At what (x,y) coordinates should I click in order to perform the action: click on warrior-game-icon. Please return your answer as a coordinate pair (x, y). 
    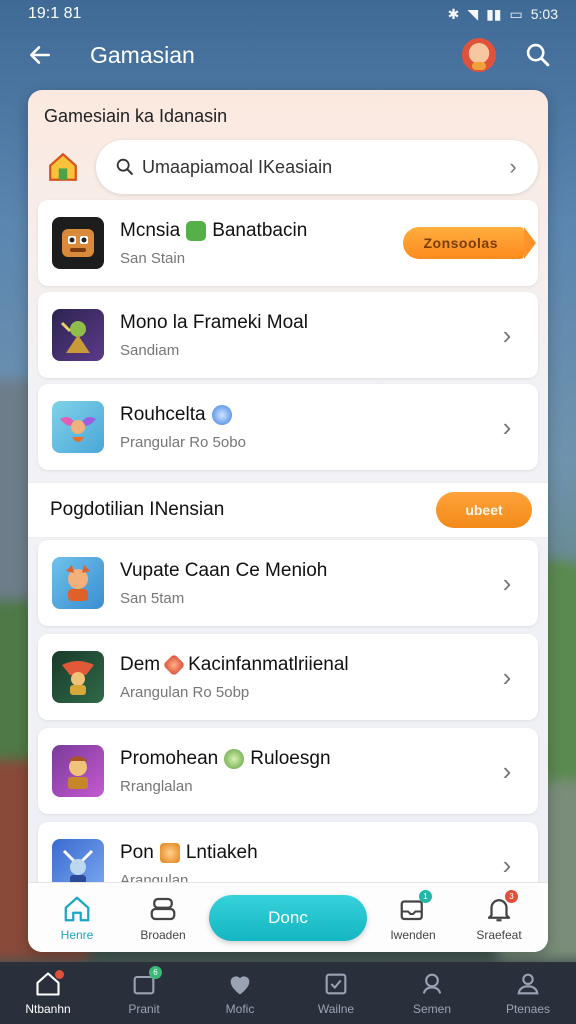
    Looking at the image, I should click on (78, 335).